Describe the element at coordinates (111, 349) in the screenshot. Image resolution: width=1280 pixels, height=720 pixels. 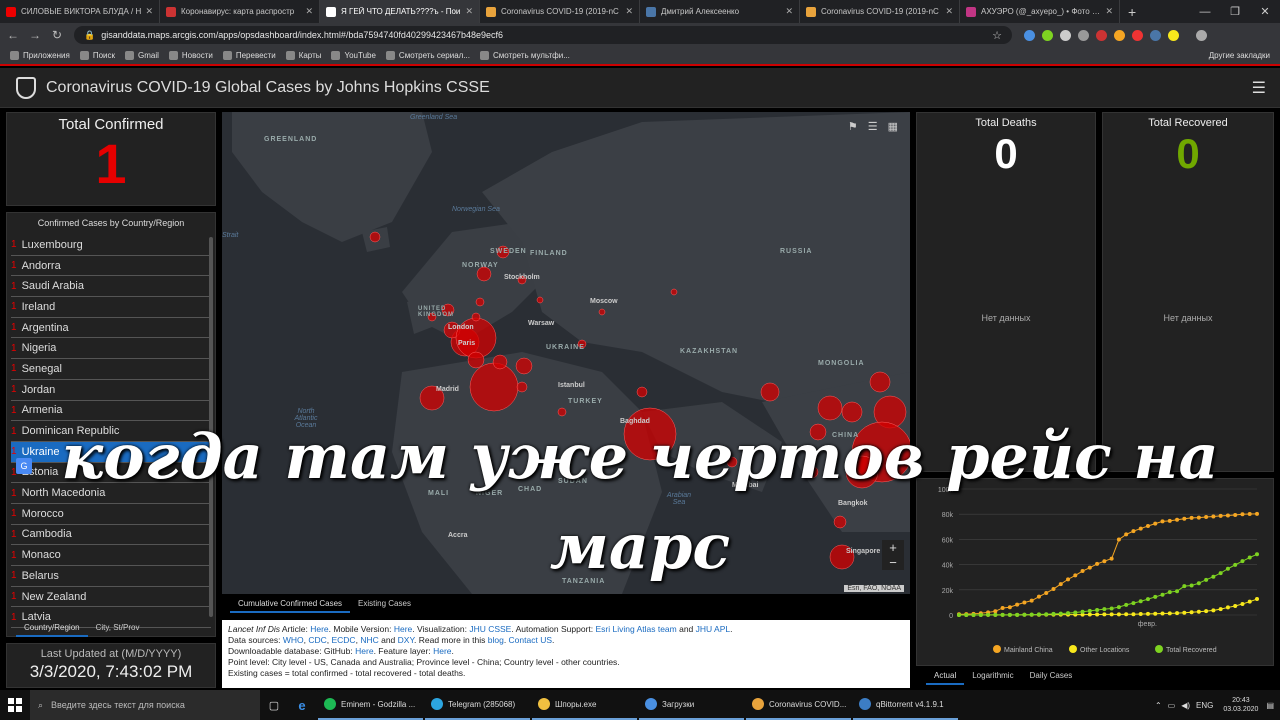
I see `country-list-item: 1 Nigeria` at that location.